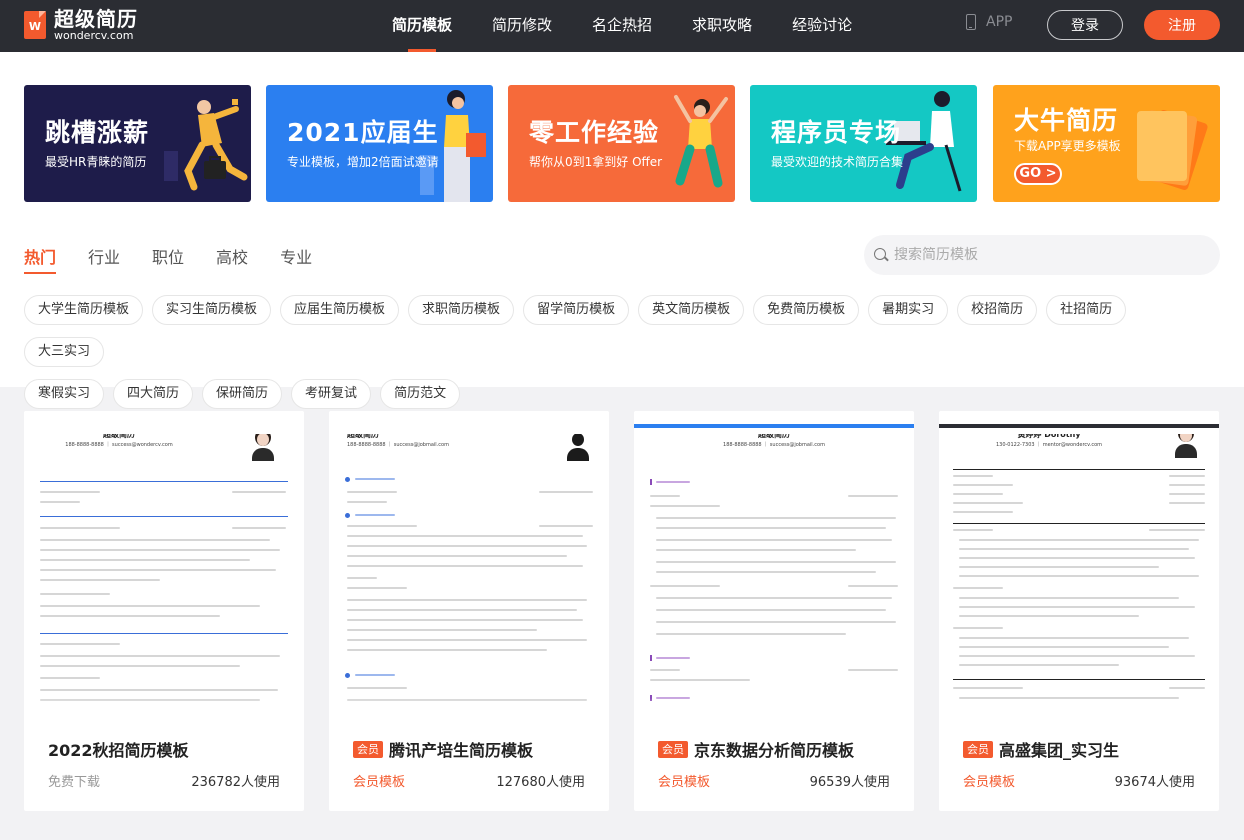  I want to click on banner-title: 2021应届生, so click(363, 132).